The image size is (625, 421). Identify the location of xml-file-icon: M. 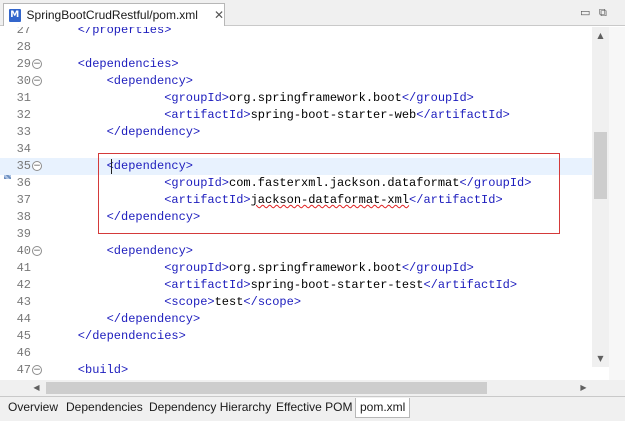
(15, 15).